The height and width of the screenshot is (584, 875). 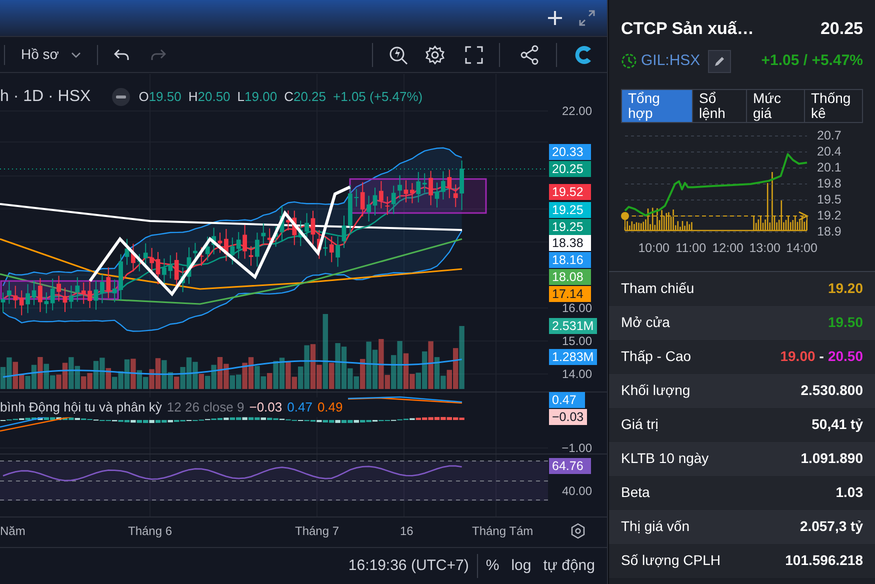 What do you see at coordinates (576, 308) in the screenshot?
I see `axis-label: 16.00` at bounding box center [576, 308].